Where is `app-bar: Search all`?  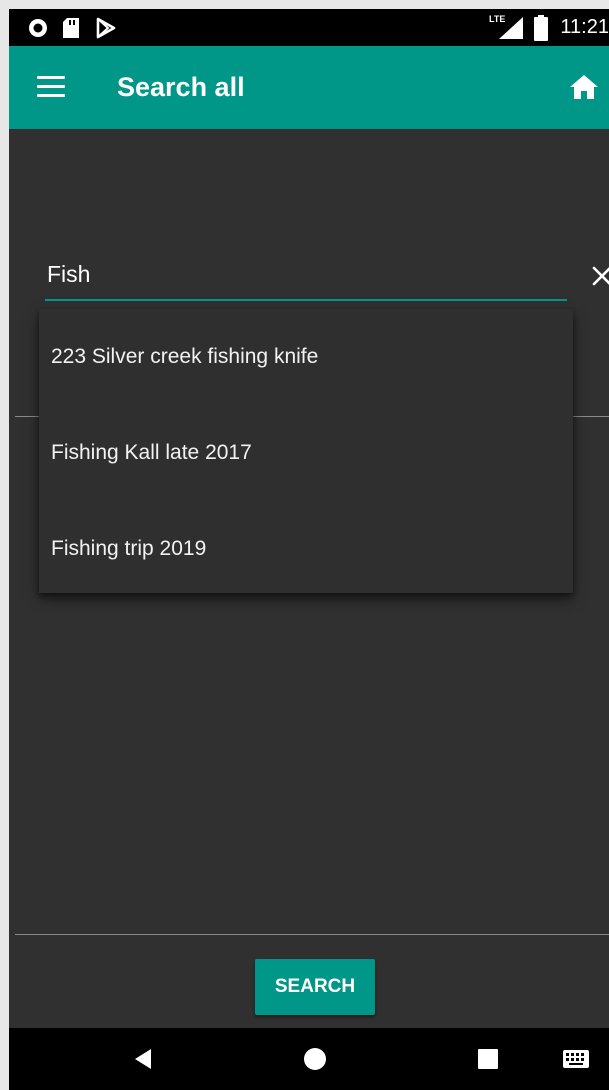 app-bar: Search all is located at coordinates (309, 87).